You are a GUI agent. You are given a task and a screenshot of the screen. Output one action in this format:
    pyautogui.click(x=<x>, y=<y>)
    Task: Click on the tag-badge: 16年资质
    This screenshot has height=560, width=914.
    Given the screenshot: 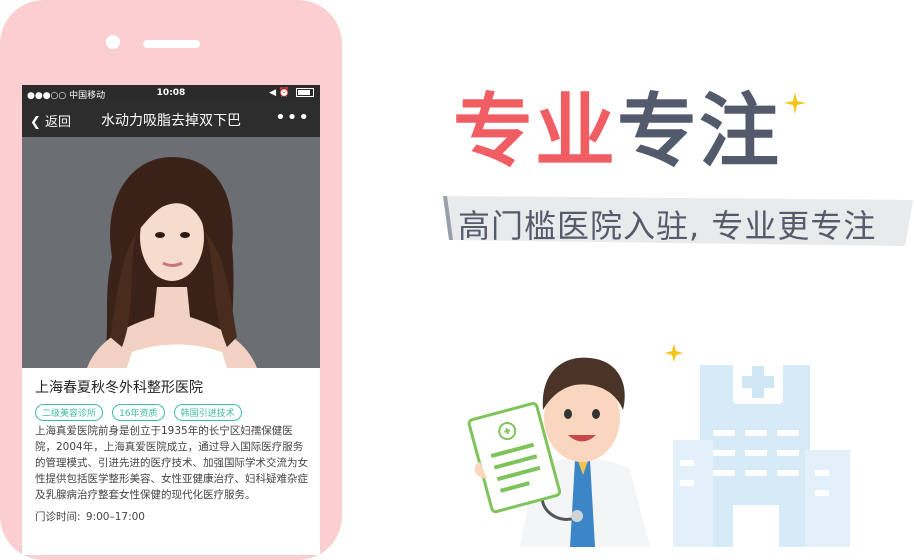 What is the action you would take?
    pyautogui.click(x=138, y=412)
    